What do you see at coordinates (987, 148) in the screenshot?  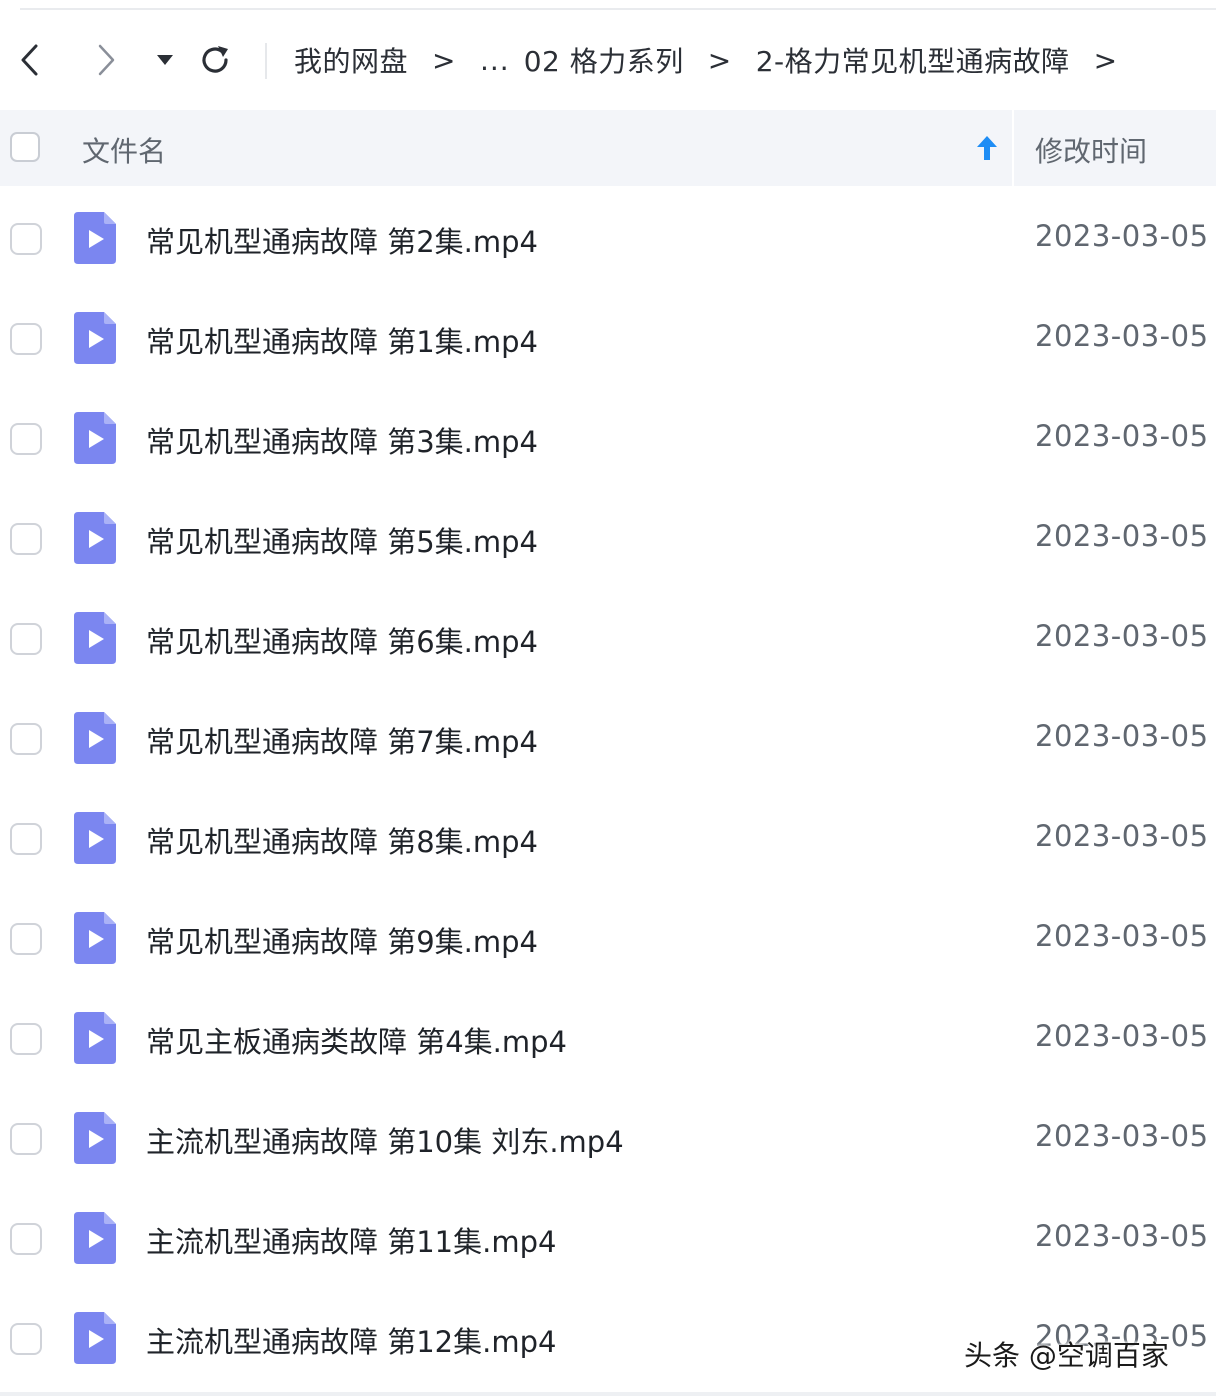 I see `sort-ascending-arrow-icon` at bounding box center [987, 148].